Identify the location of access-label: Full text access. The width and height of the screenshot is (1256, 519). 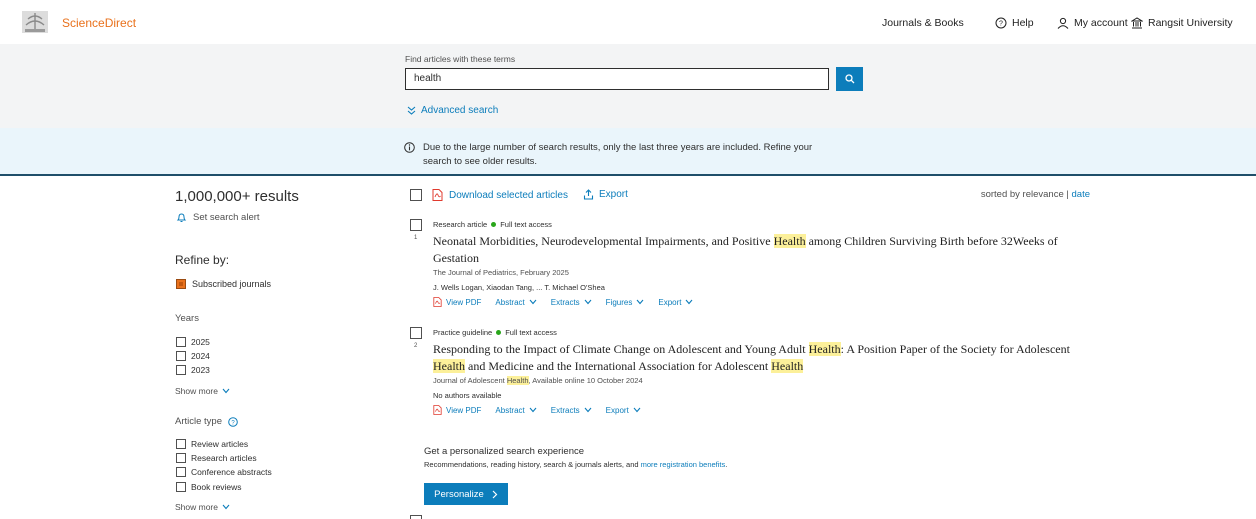
(531, 332).